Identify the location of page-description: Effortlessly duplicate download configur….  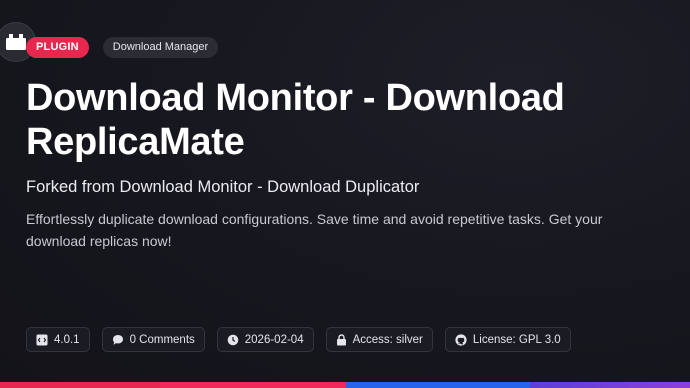
(314, 230).